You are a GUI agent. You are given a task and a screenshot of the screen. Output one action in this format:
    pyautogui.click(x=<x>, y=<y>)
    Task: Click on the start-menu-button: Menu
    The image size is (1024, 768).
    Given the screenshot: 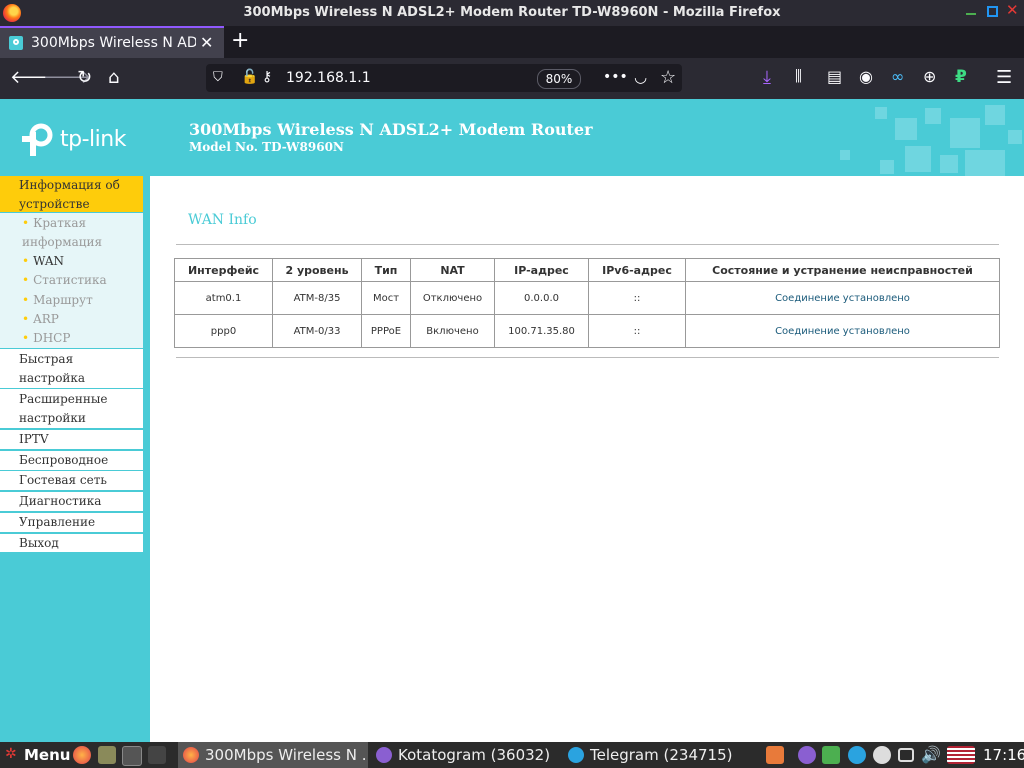 What is the action you would take?
    pyautogui.click(x=47, y=755)
    